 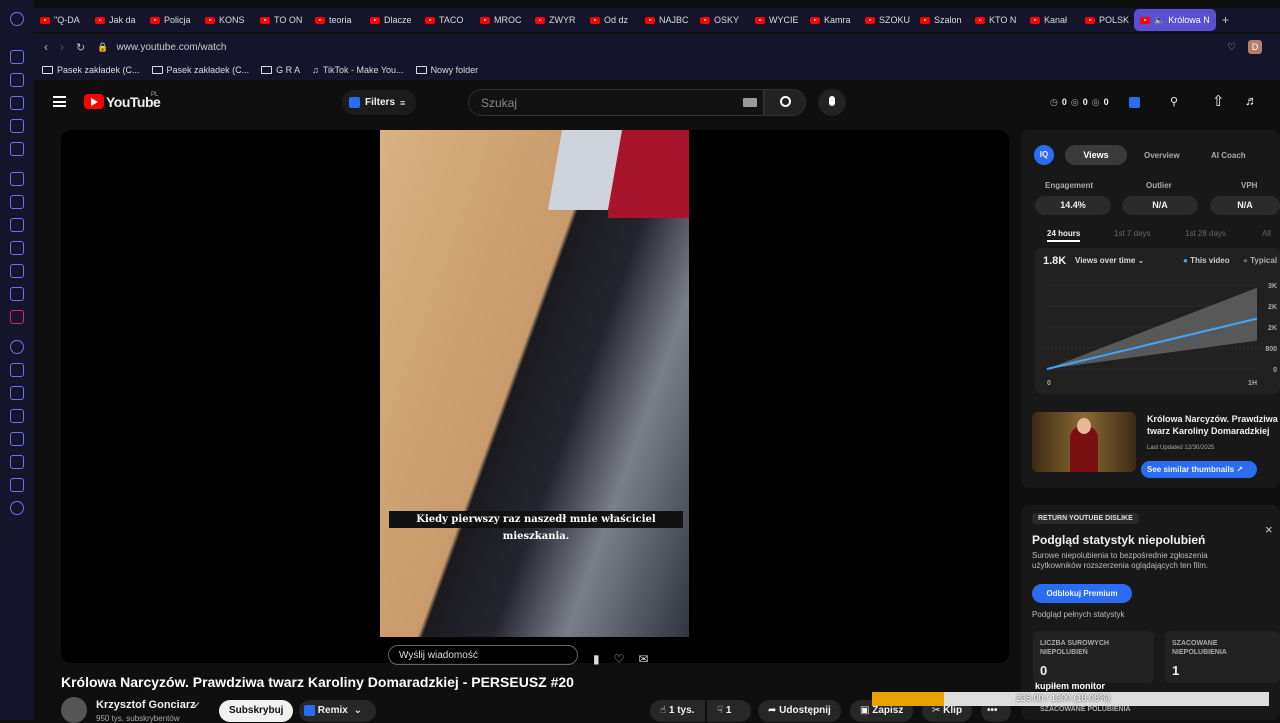 I want to click on browser-tab: NAJBC, so click(x=666, y=20).